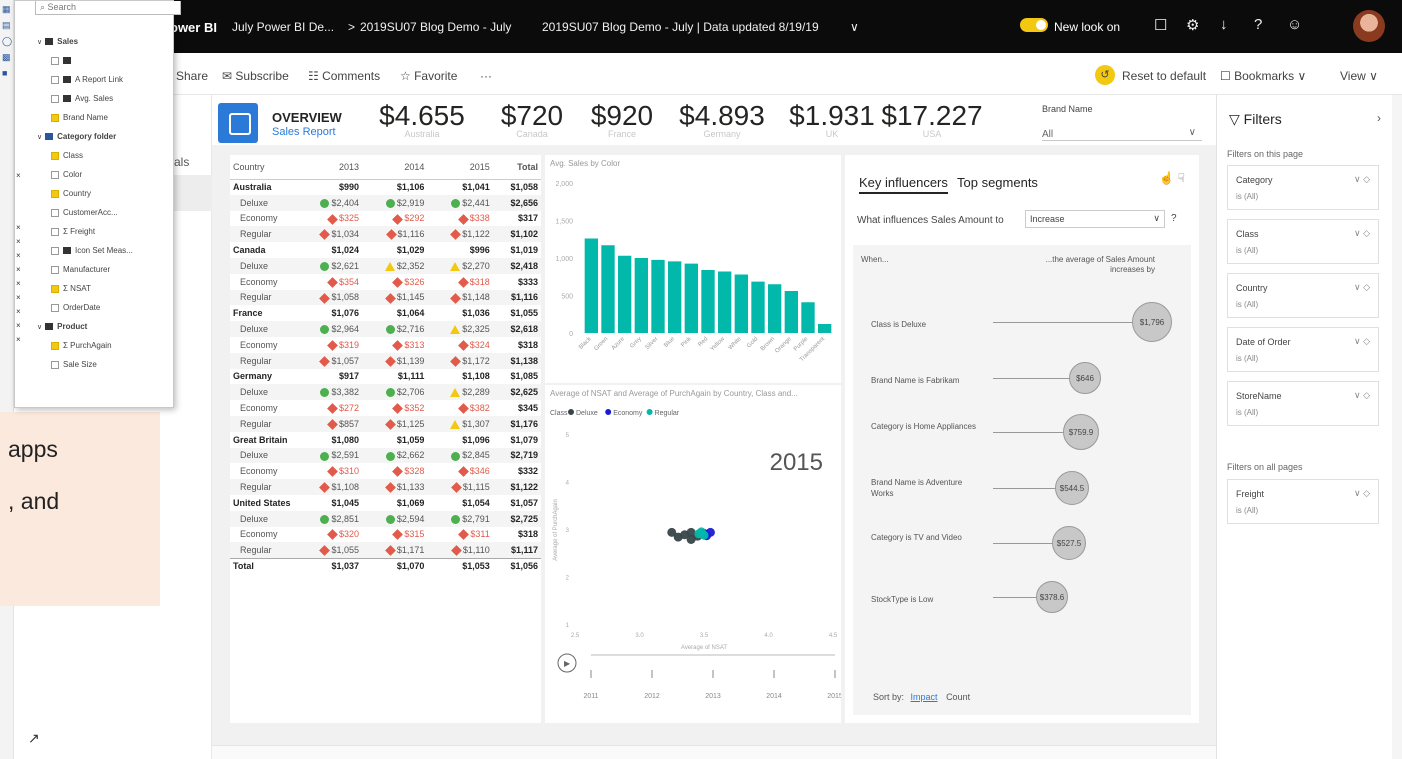  I want to click on influencer-row: Category is Home Appliances $759.9, so click(1022, 440).